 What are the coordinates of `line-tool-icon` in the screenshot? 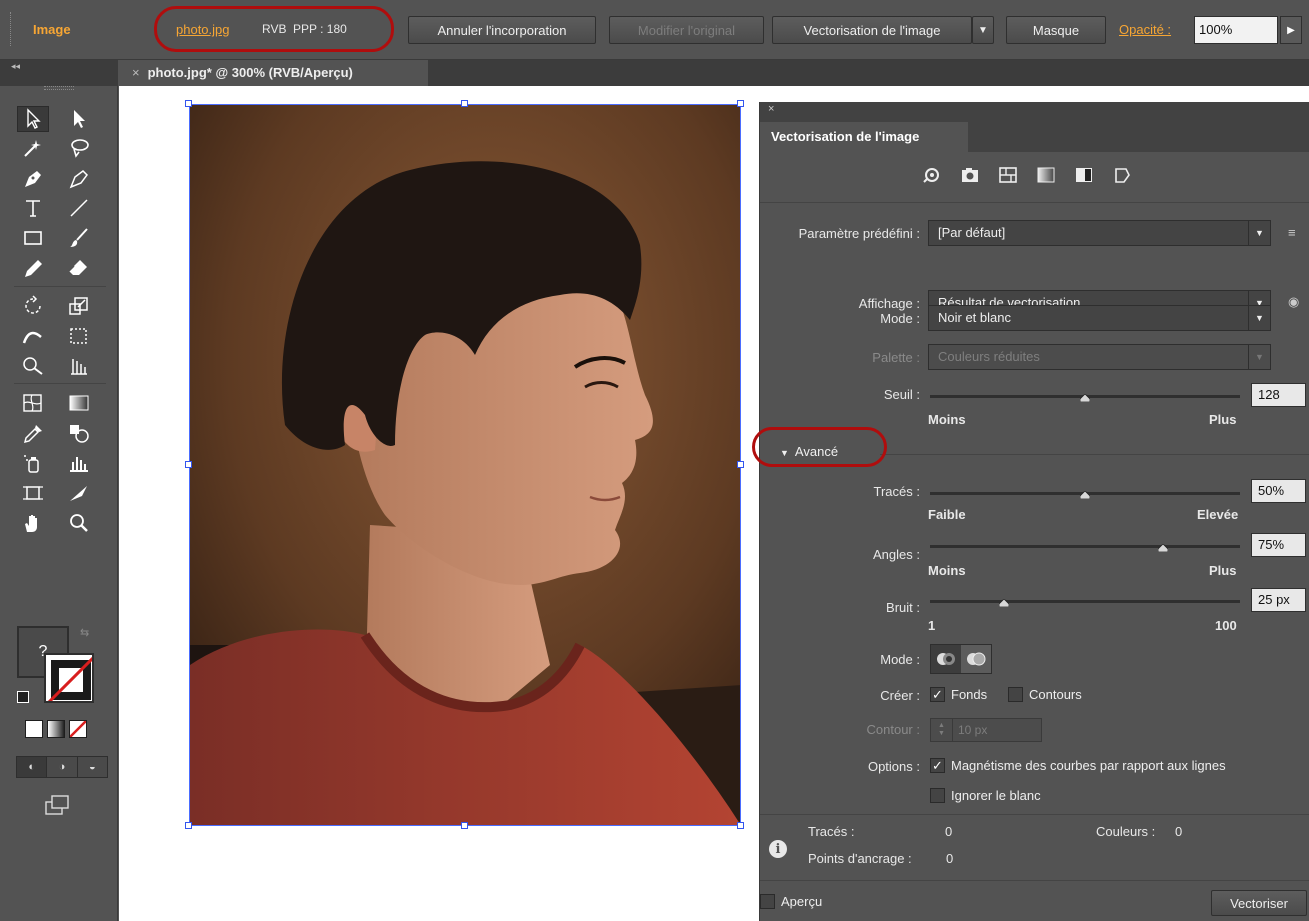 It's located at (79, 208).